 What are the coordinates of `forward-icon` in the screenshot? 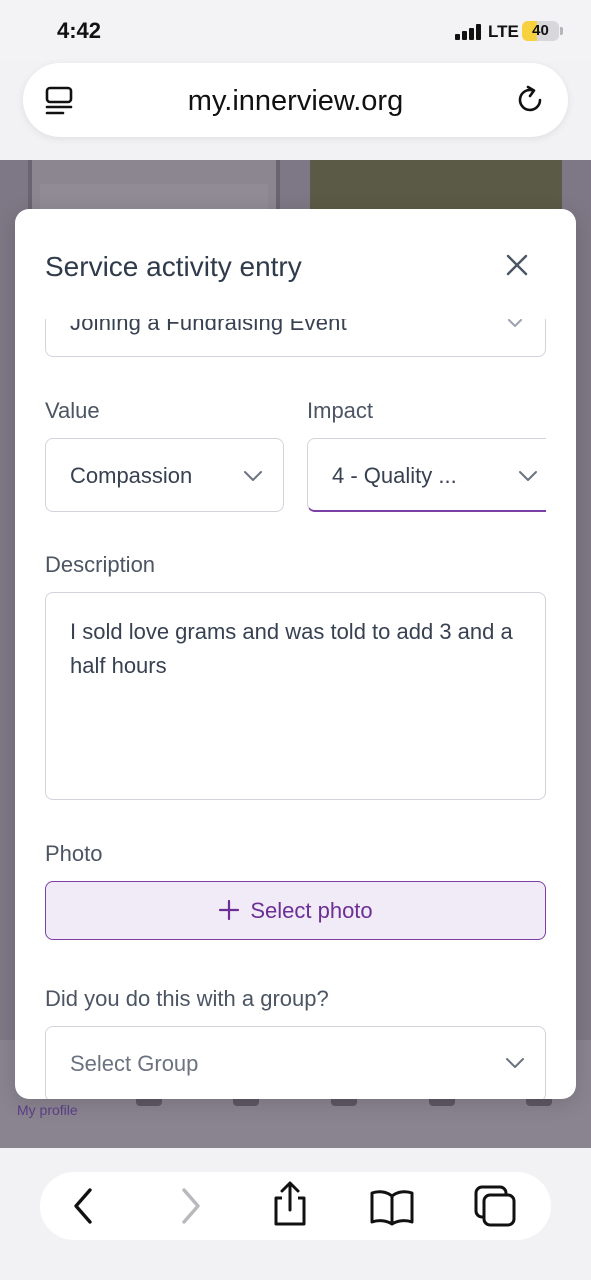 It's located at (190, 1206).